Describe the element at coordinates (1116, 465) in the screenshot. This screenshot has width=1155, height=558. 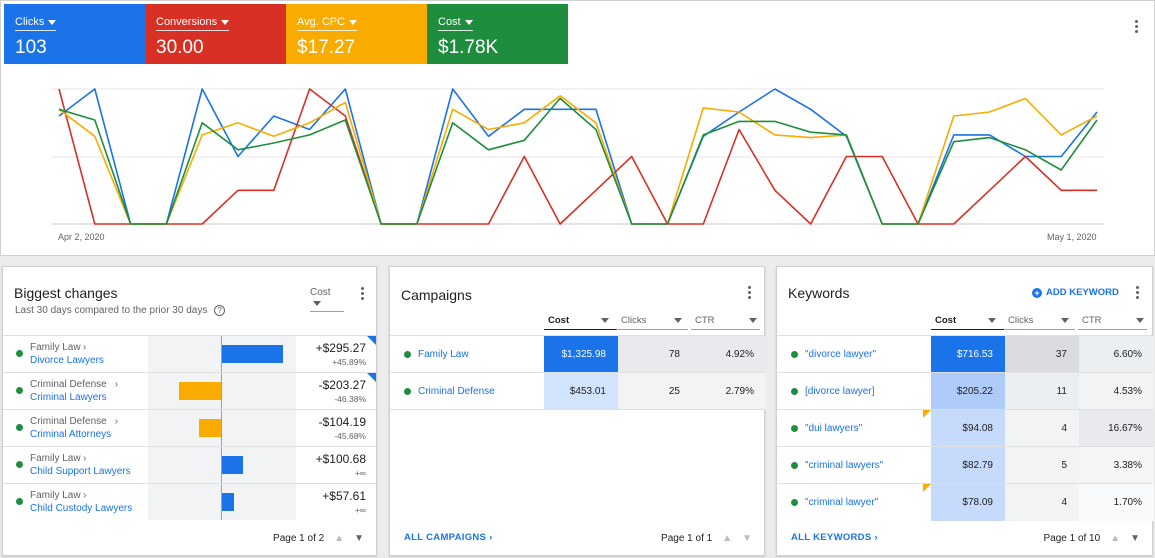
I see `ctr-cell: 3.38%` at that location.